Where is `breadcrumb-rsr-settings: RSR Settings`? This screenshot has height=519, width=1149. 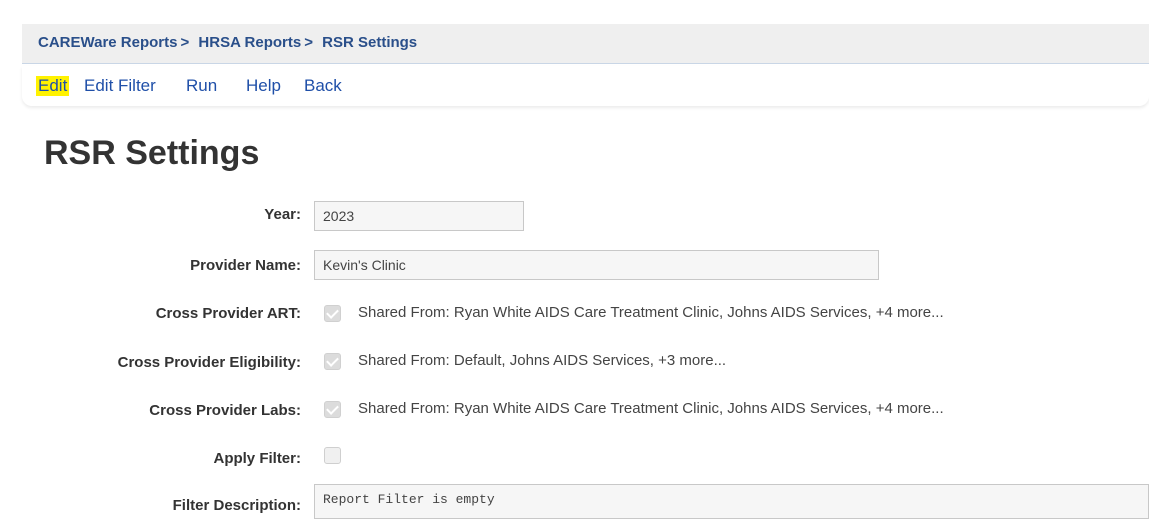
breadcrumb-rsr-settings: RSR Settings is located at coordinates (369, 42).